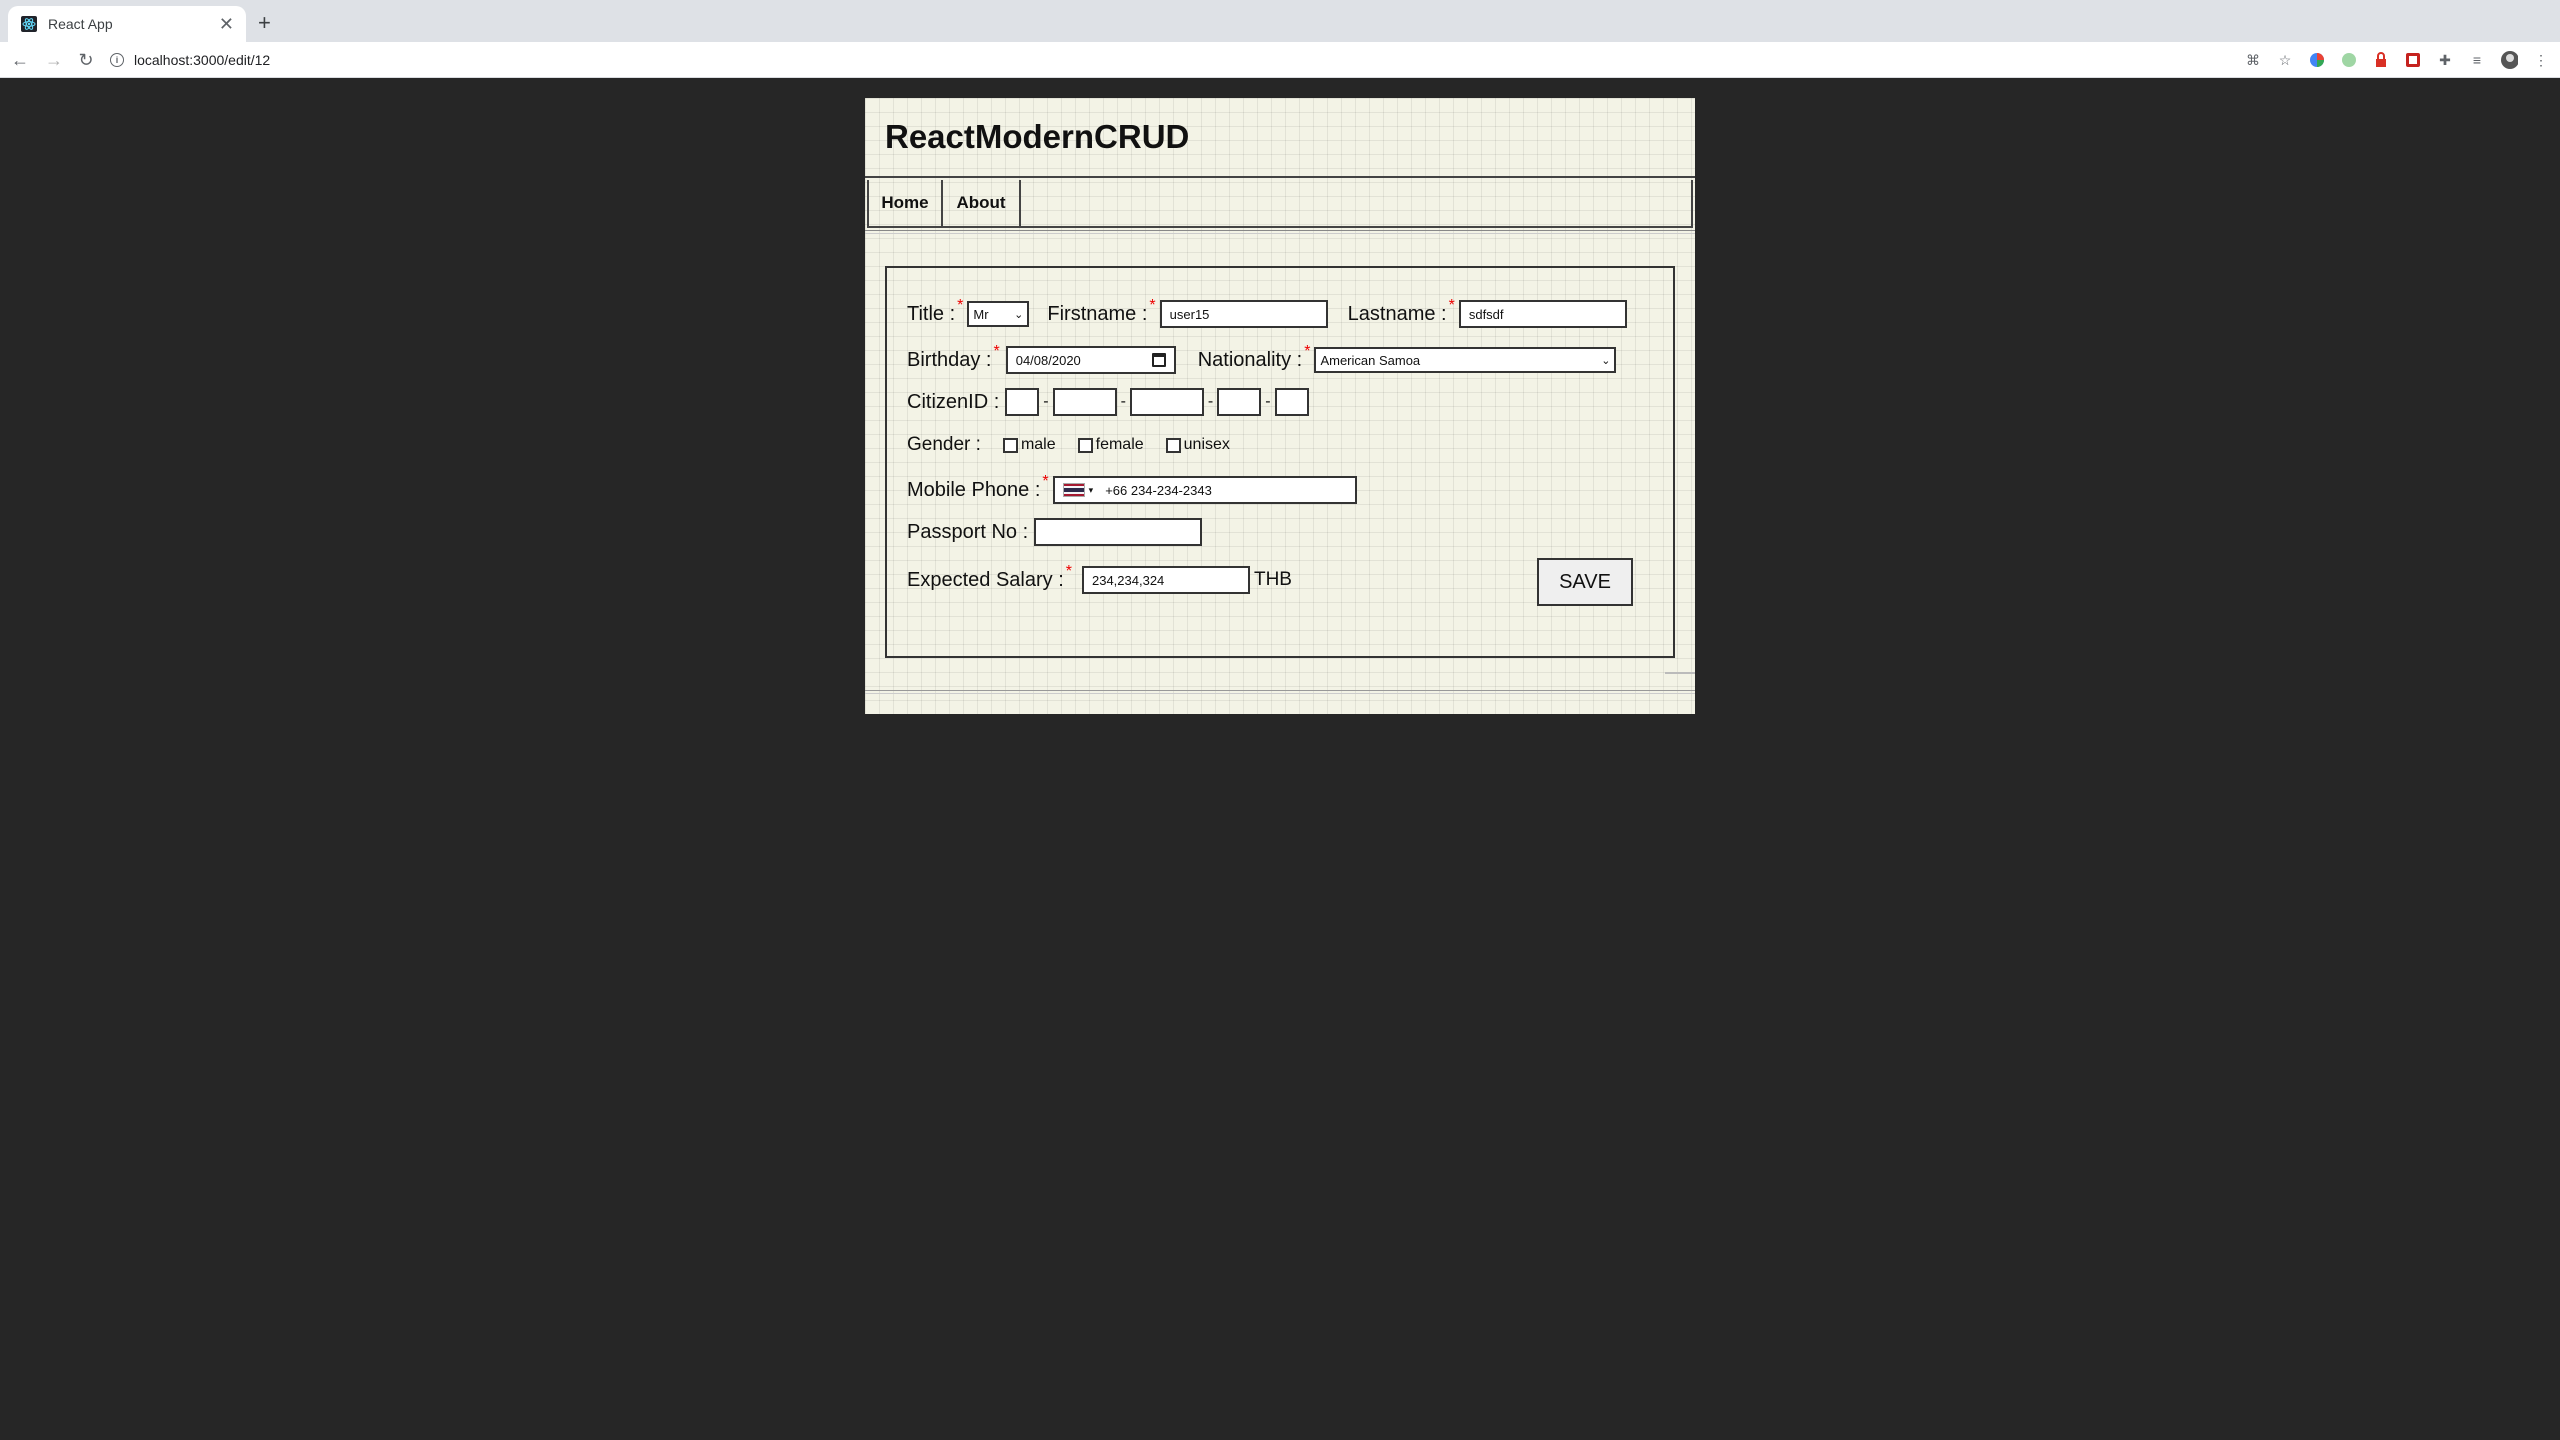 This screenshot has height=1440, width=2560. What do you see at coordinates (86, 60) in the screenshot?
I see `reload-icon: ↻` at bounding box center [86, 60].